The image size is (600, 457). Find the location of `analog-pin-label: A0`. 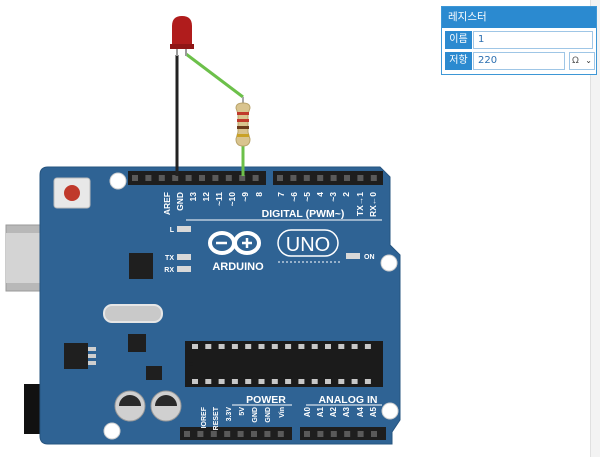

analog-pin-label: A0 is located at coordinates (307, 411).